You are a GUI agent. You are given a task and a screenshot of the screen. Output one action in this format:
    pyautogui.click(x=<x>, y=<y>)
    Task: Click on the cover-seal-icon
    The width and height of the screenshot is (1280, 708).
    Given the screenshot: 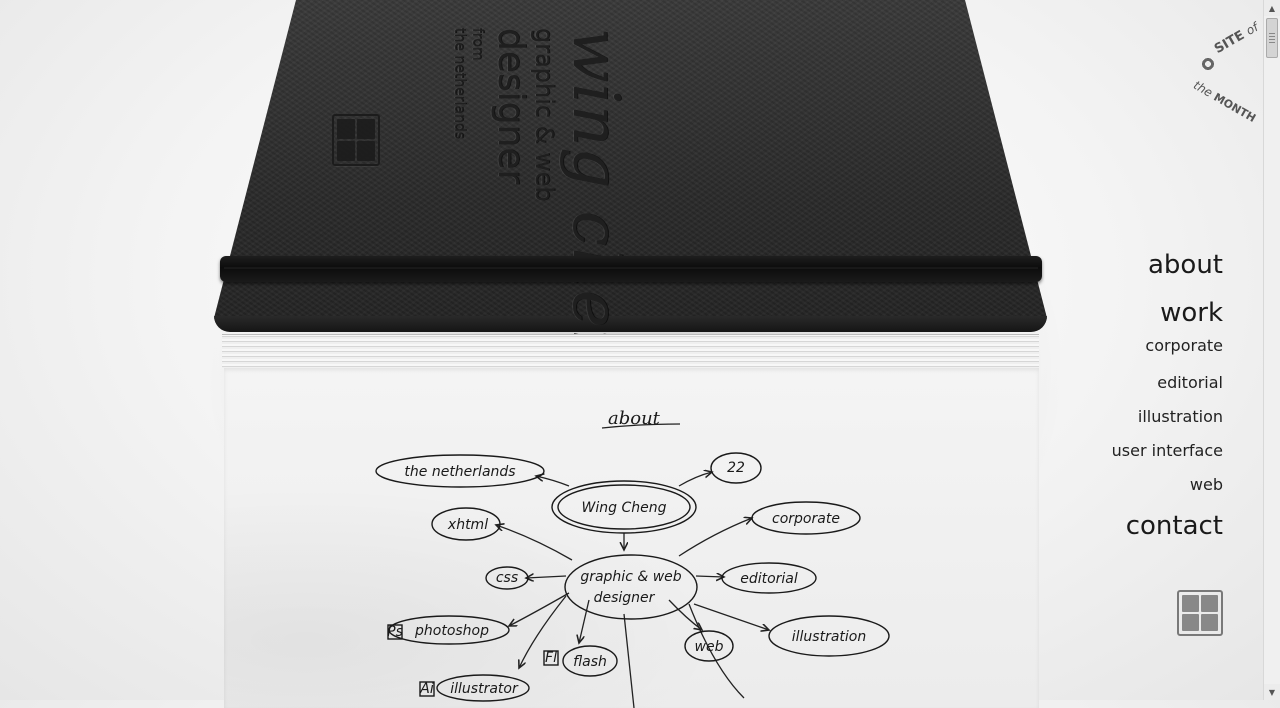 What is the action you would take?
    pyautogui.click(x=356, y=140)
    